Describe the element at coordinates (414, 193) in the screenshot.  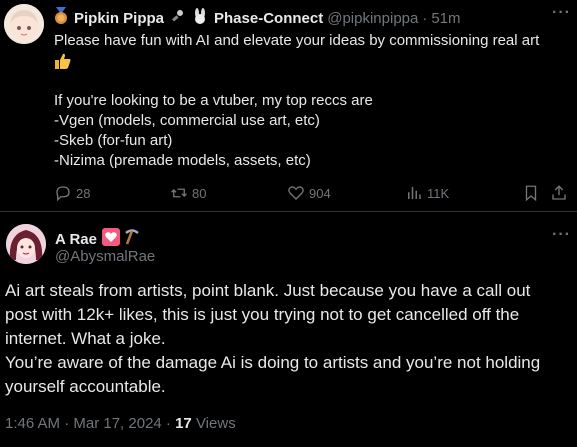
I see `views-icon` at that location.